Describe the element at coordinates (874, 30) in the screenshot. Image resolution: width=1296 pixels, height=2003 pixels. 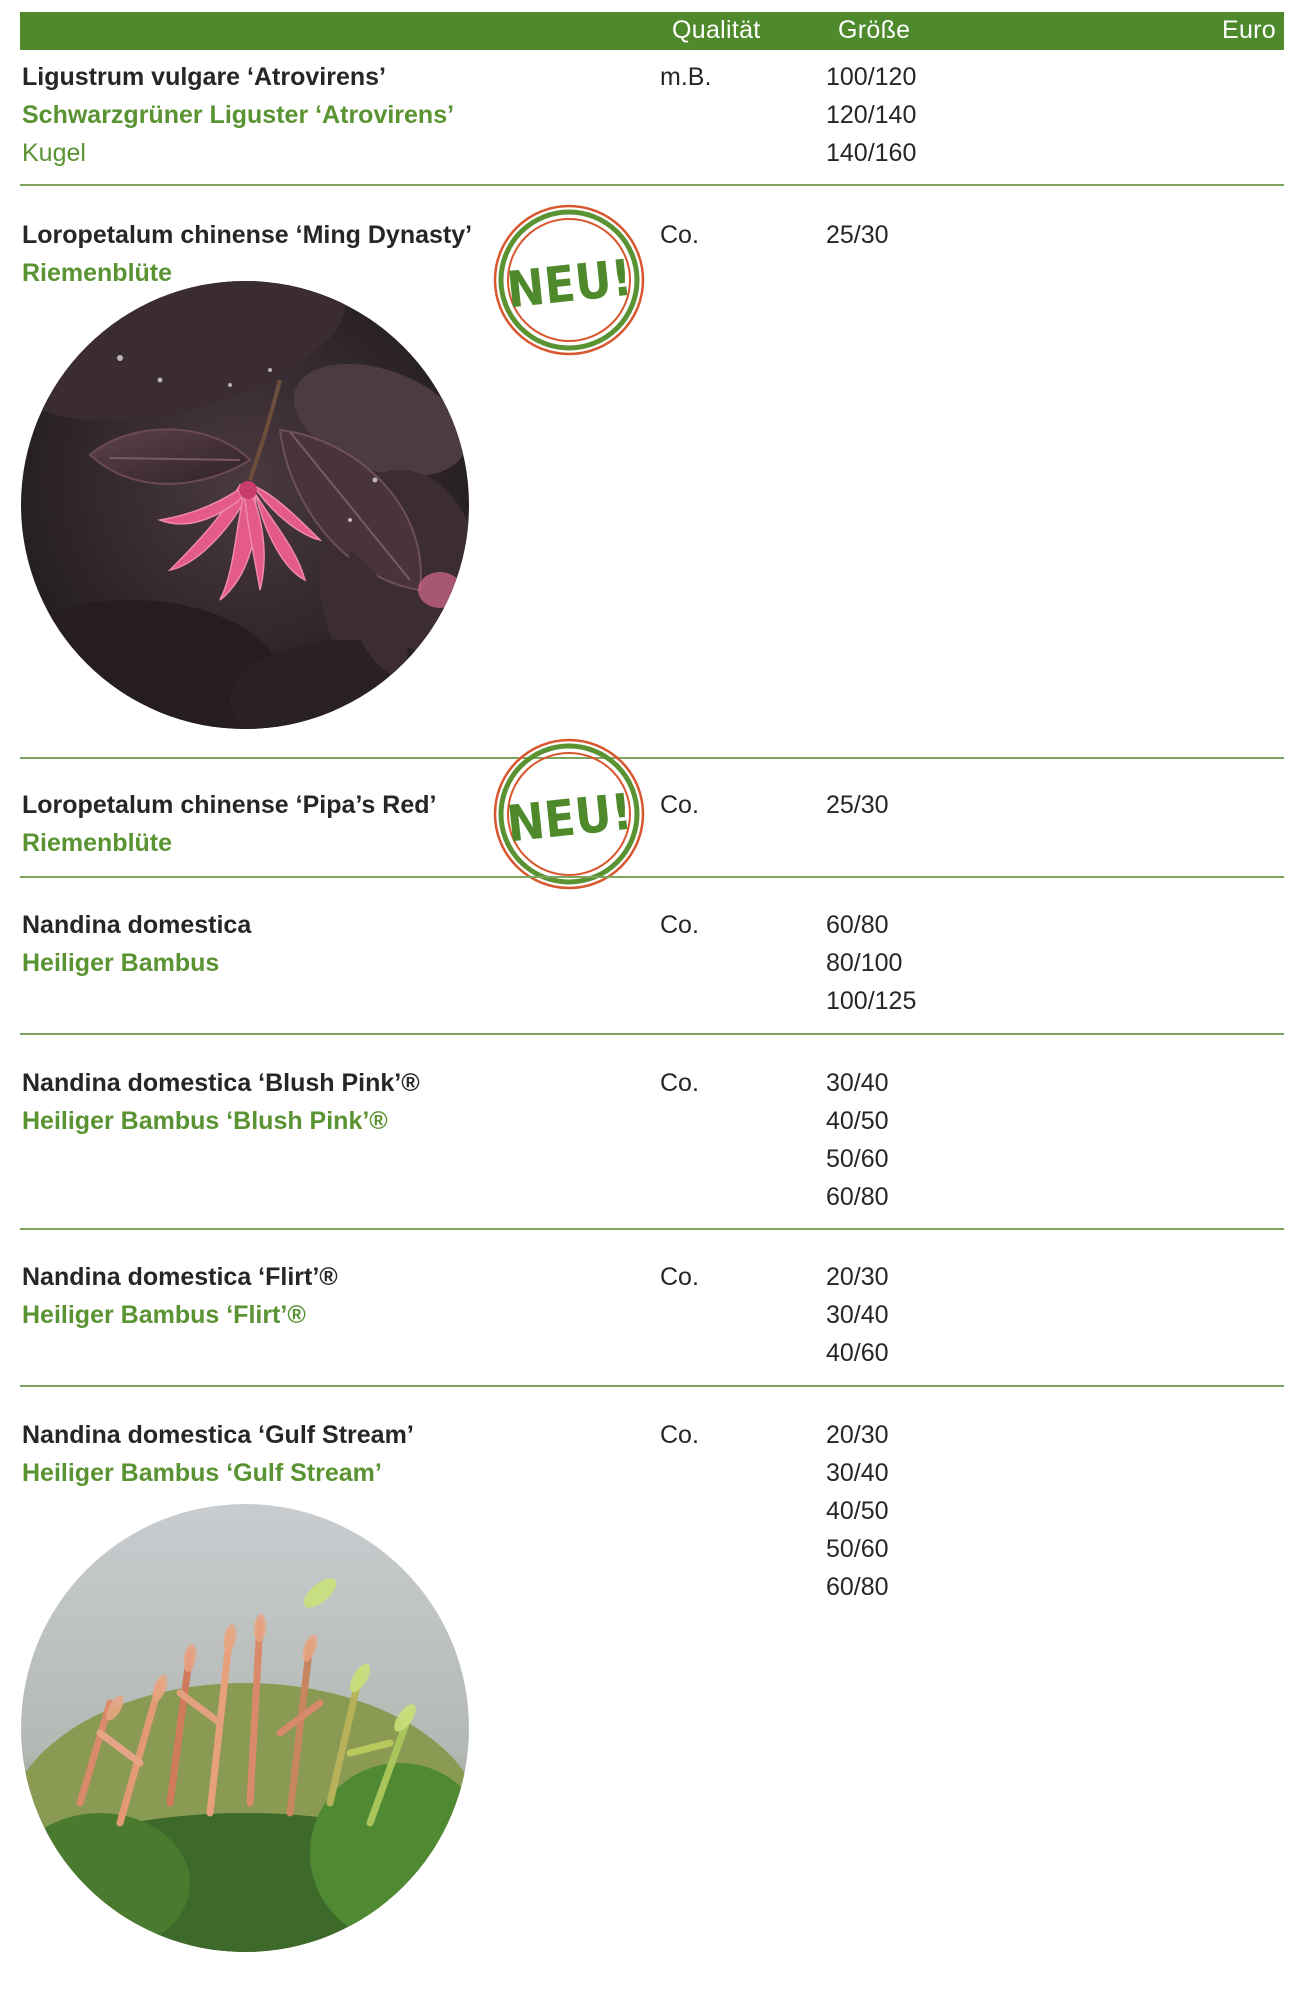
I see `size-column-header: Größe` at that location.